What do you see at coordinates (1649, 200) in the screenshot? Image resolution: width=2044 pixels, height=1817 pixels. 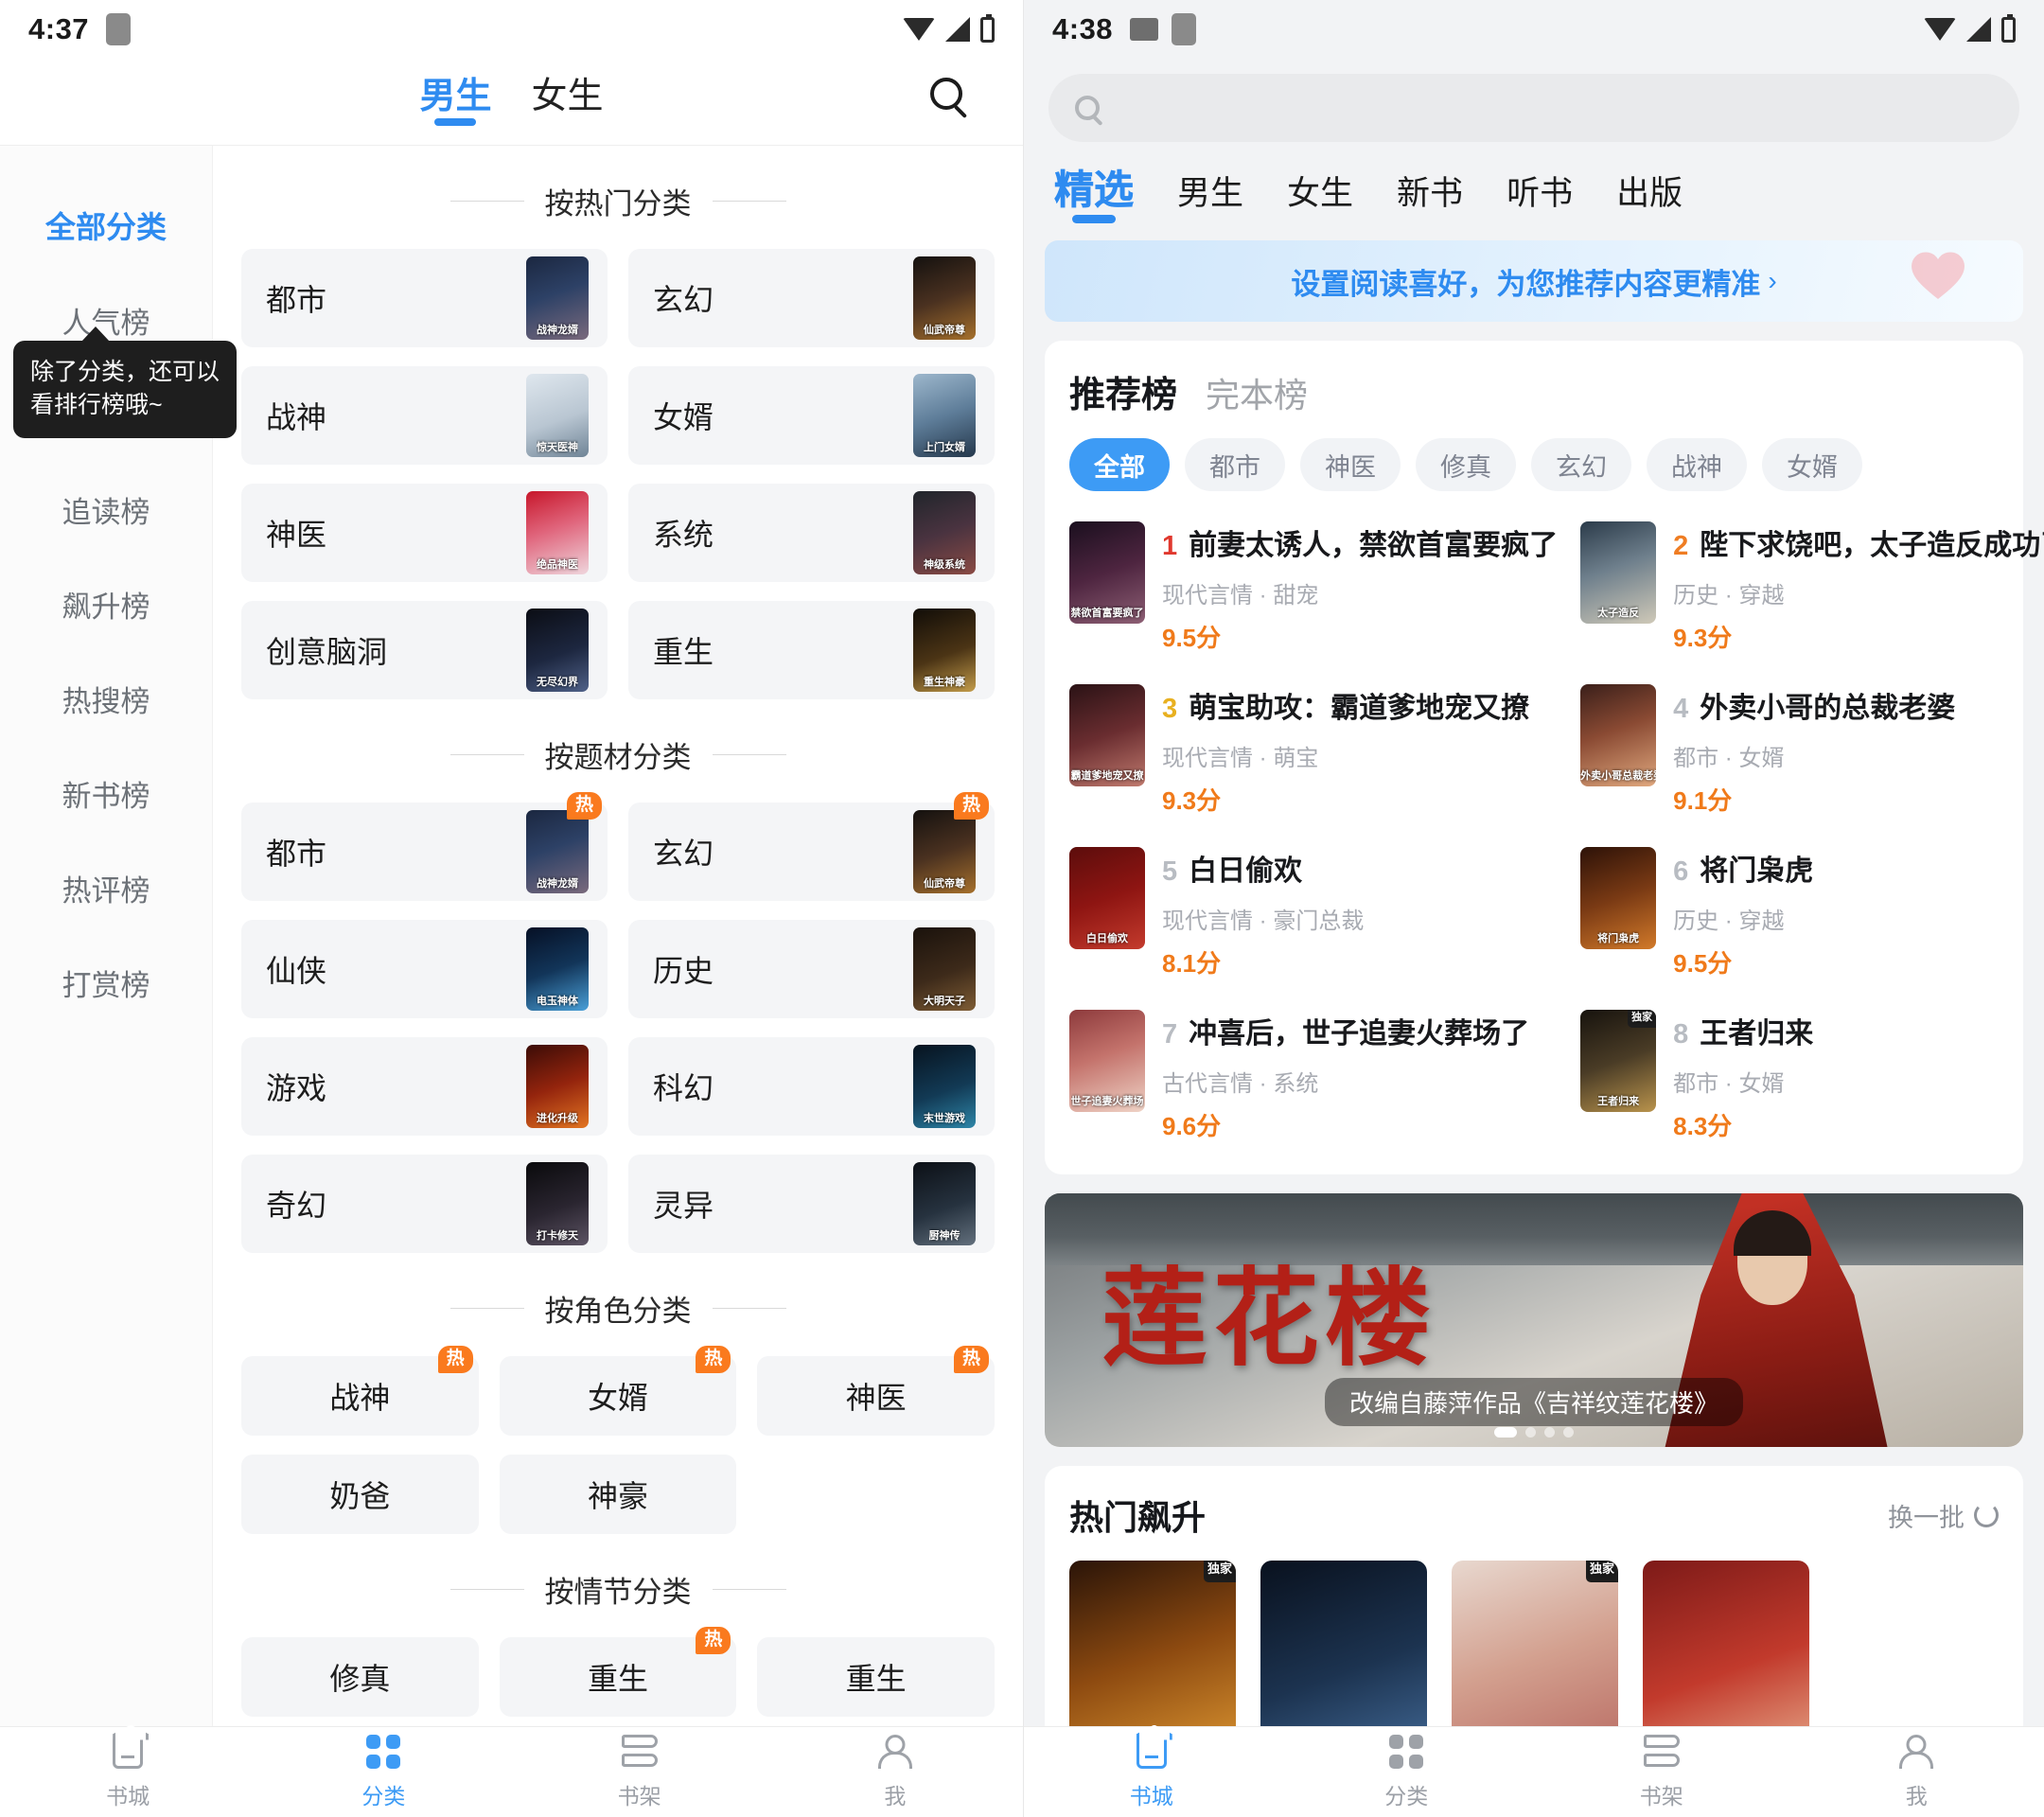 I see `tab-published: 出版` at bounding box center [1649, 200].